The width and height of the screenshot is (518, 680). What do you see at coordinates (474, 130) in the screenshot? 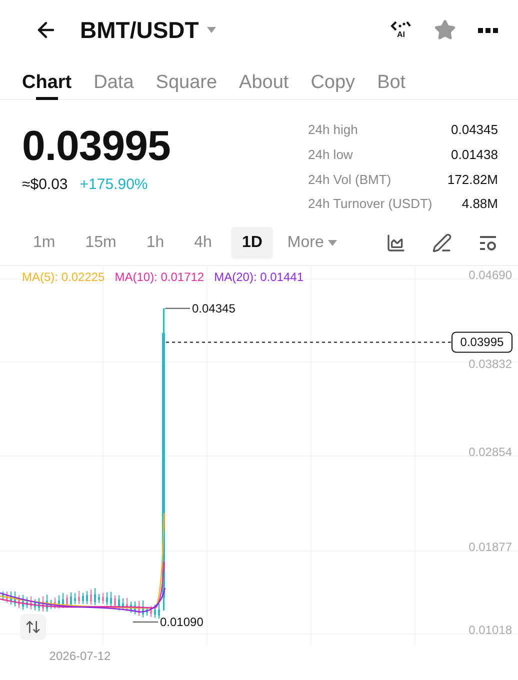
I see `stat-value: 0.04345` at bounding box center [474, 130].